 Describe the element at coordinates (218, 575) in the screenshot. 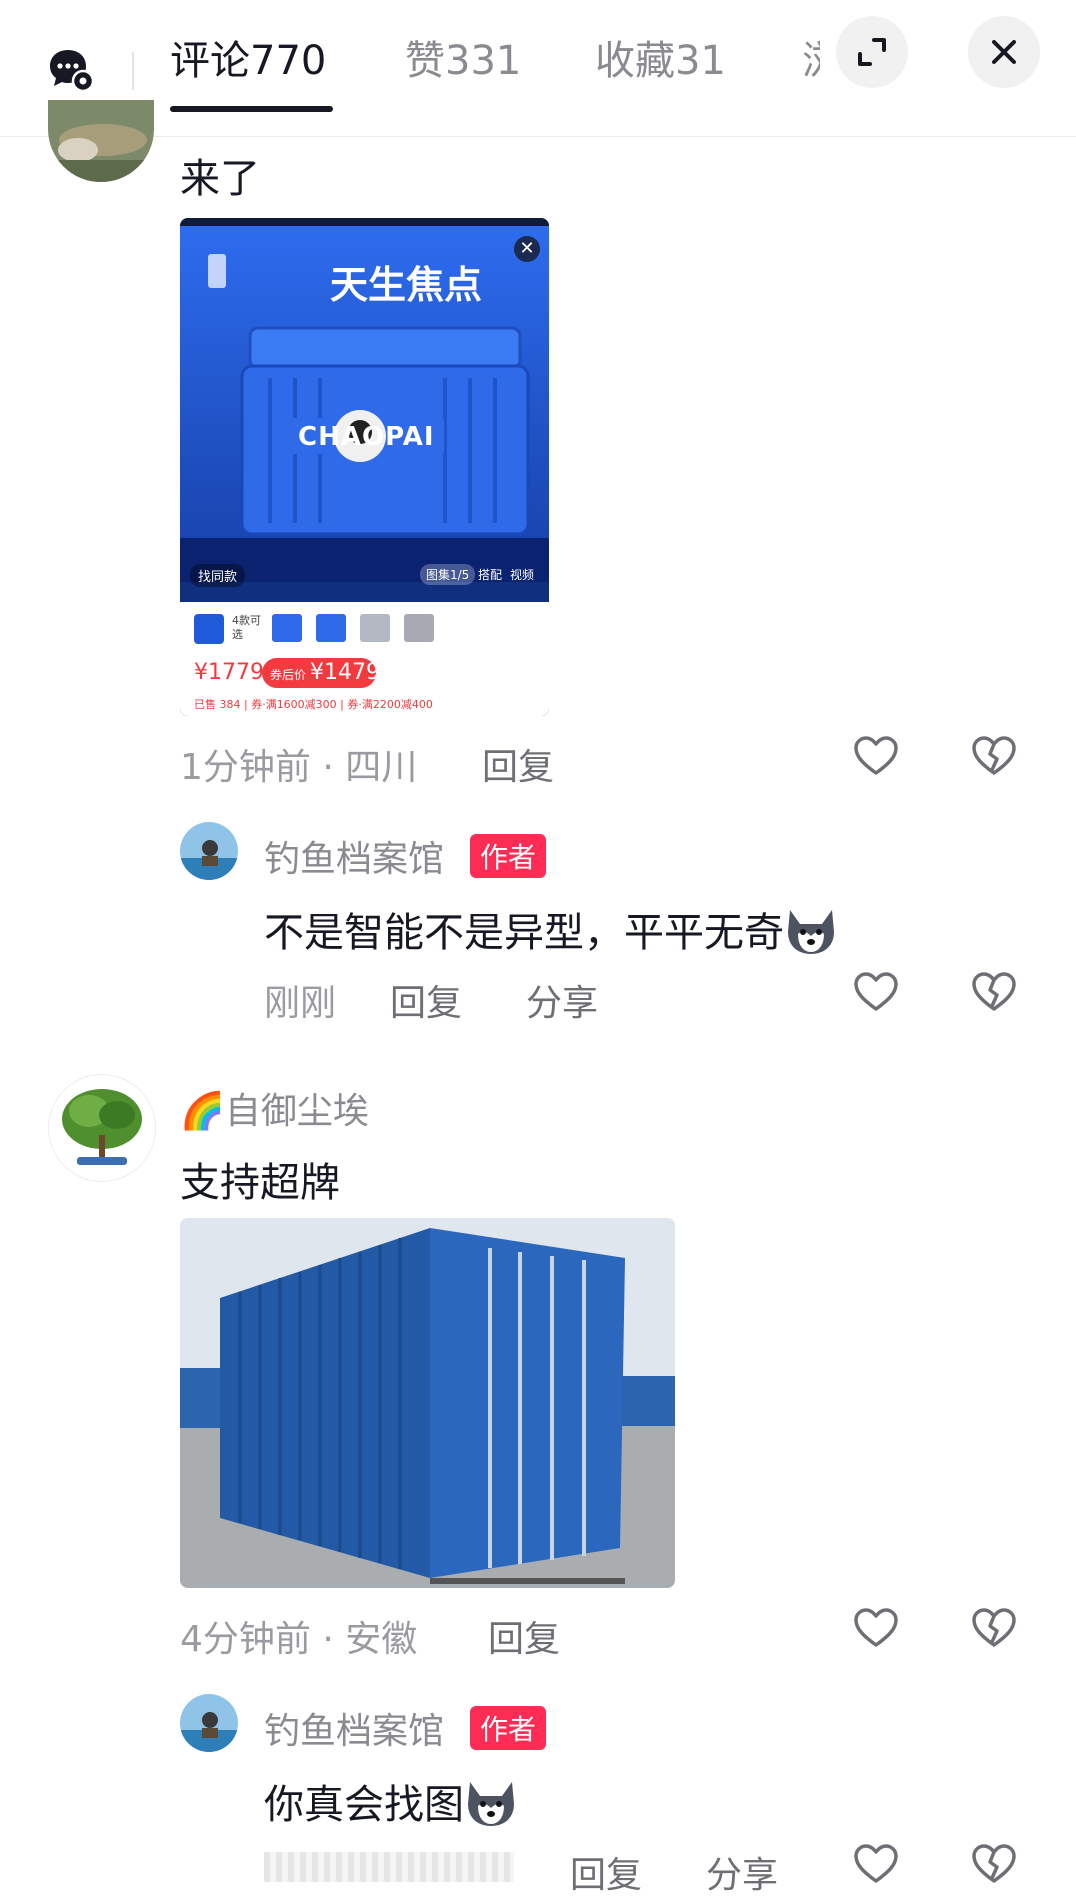

I see `find-same-label: 找同款` at that location.